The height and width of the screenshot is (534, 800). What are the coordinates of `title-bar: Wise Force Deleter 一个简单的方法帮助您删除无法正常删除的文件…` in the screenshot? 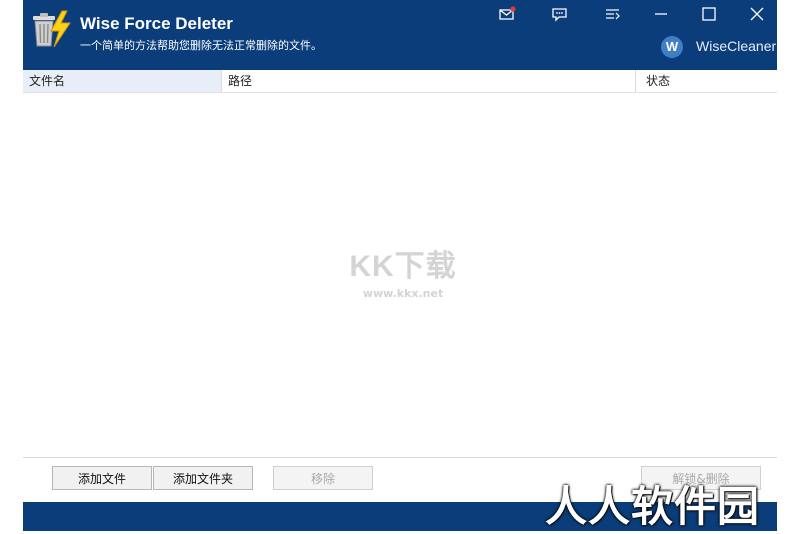 It's located at (400, 35).